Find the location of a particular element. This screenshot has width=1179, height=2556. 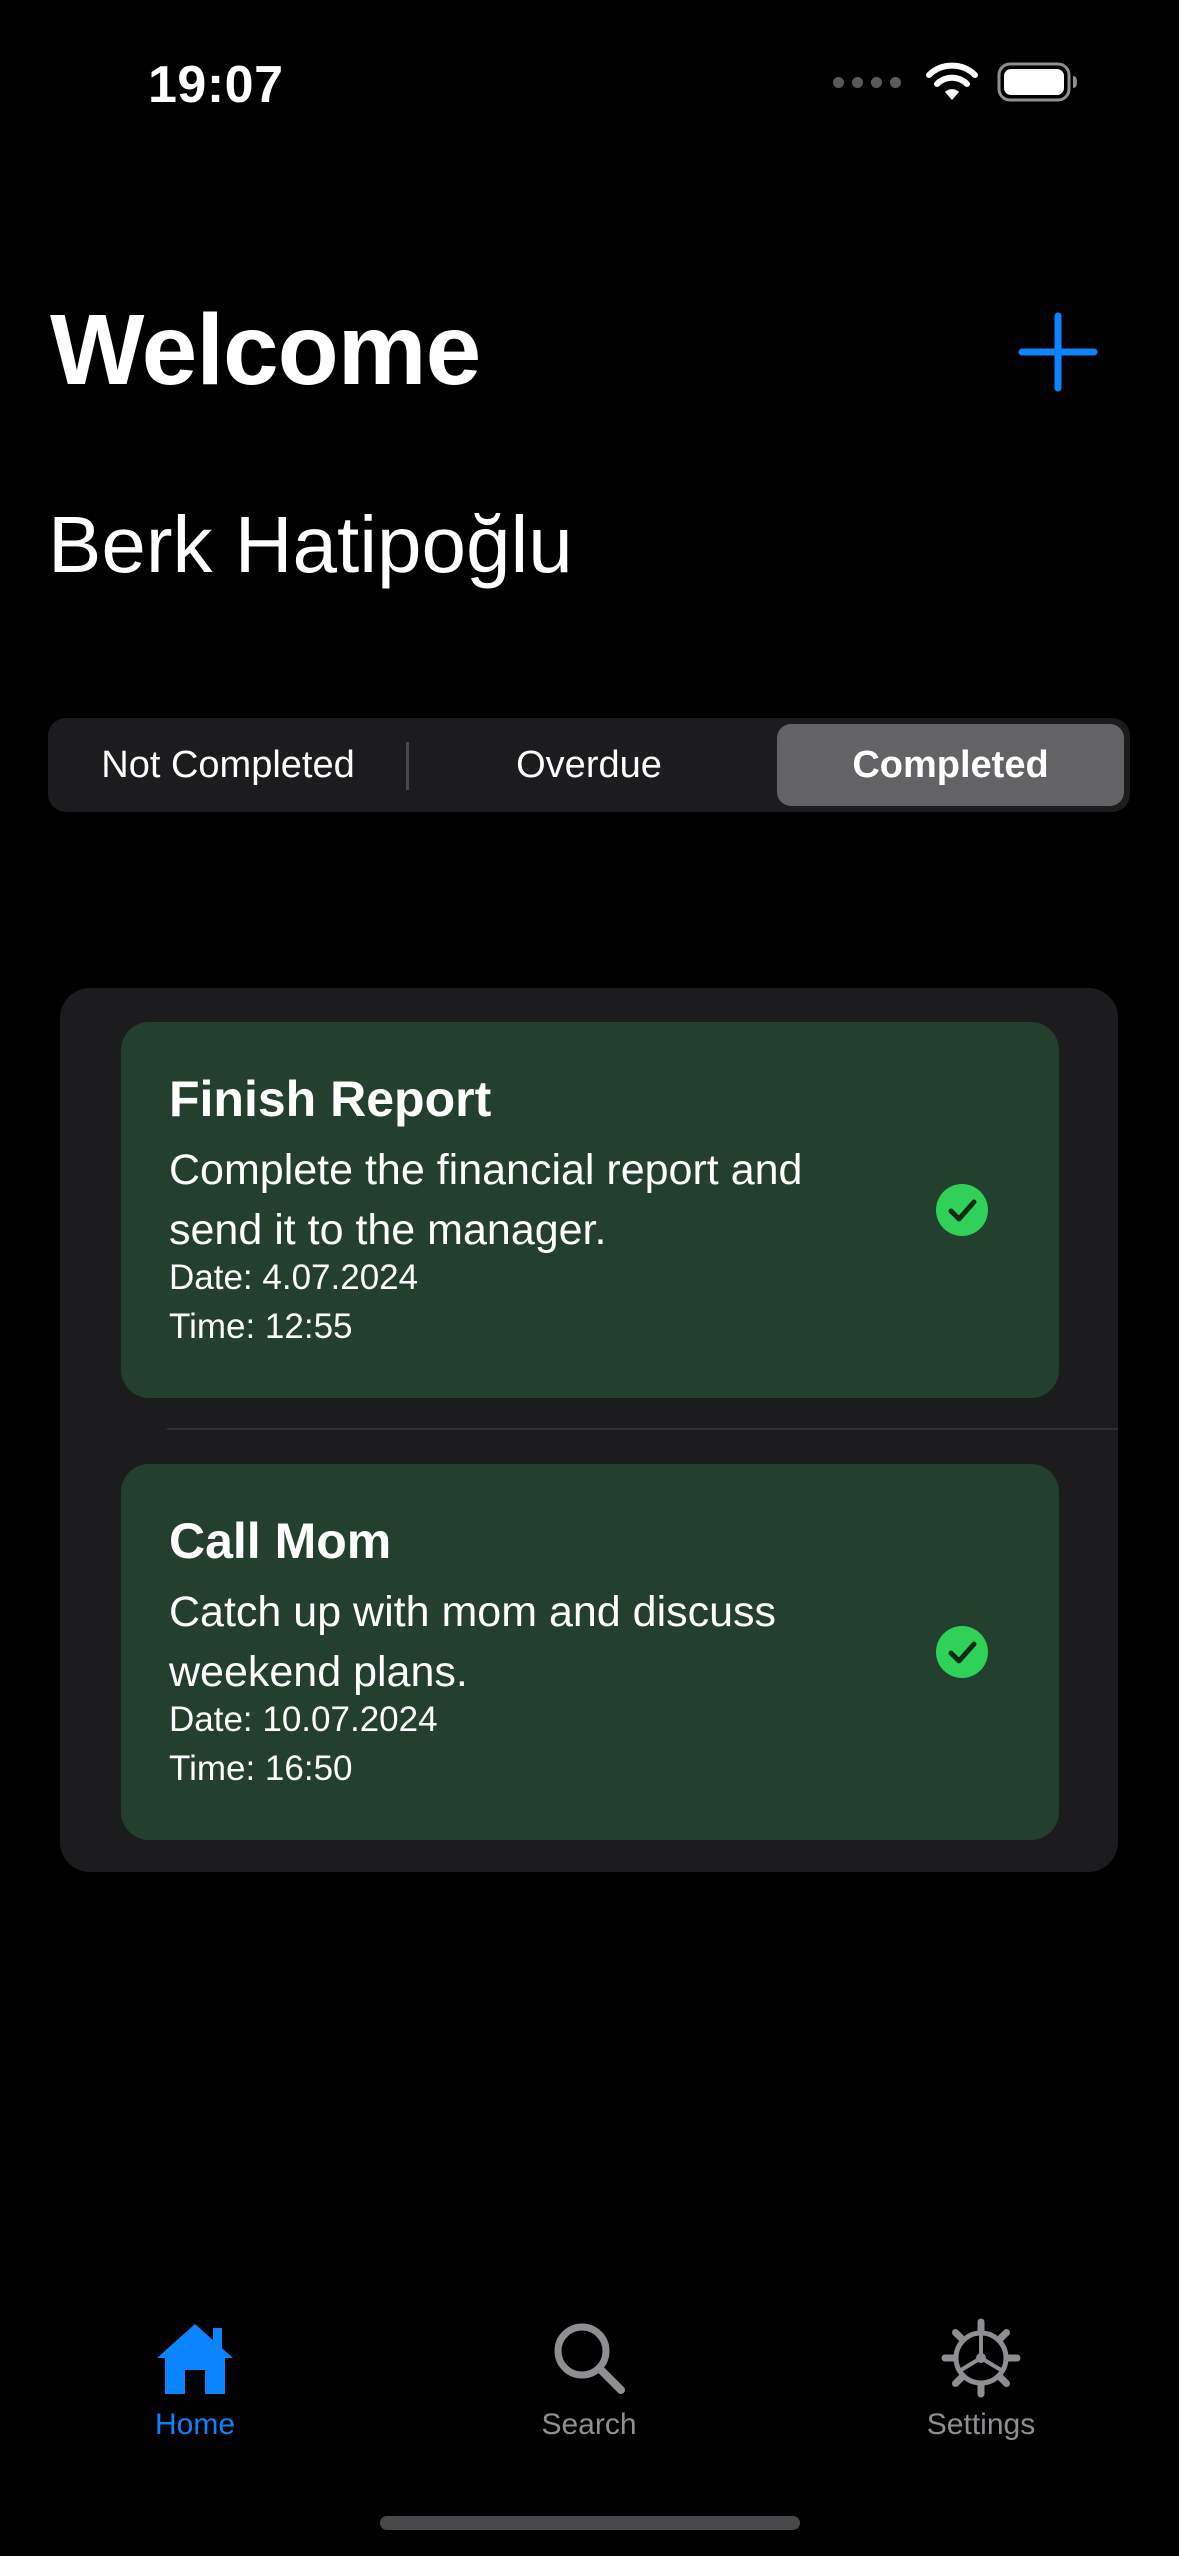

tab-settings-label: Settings is located at coordinates (981, 2424).